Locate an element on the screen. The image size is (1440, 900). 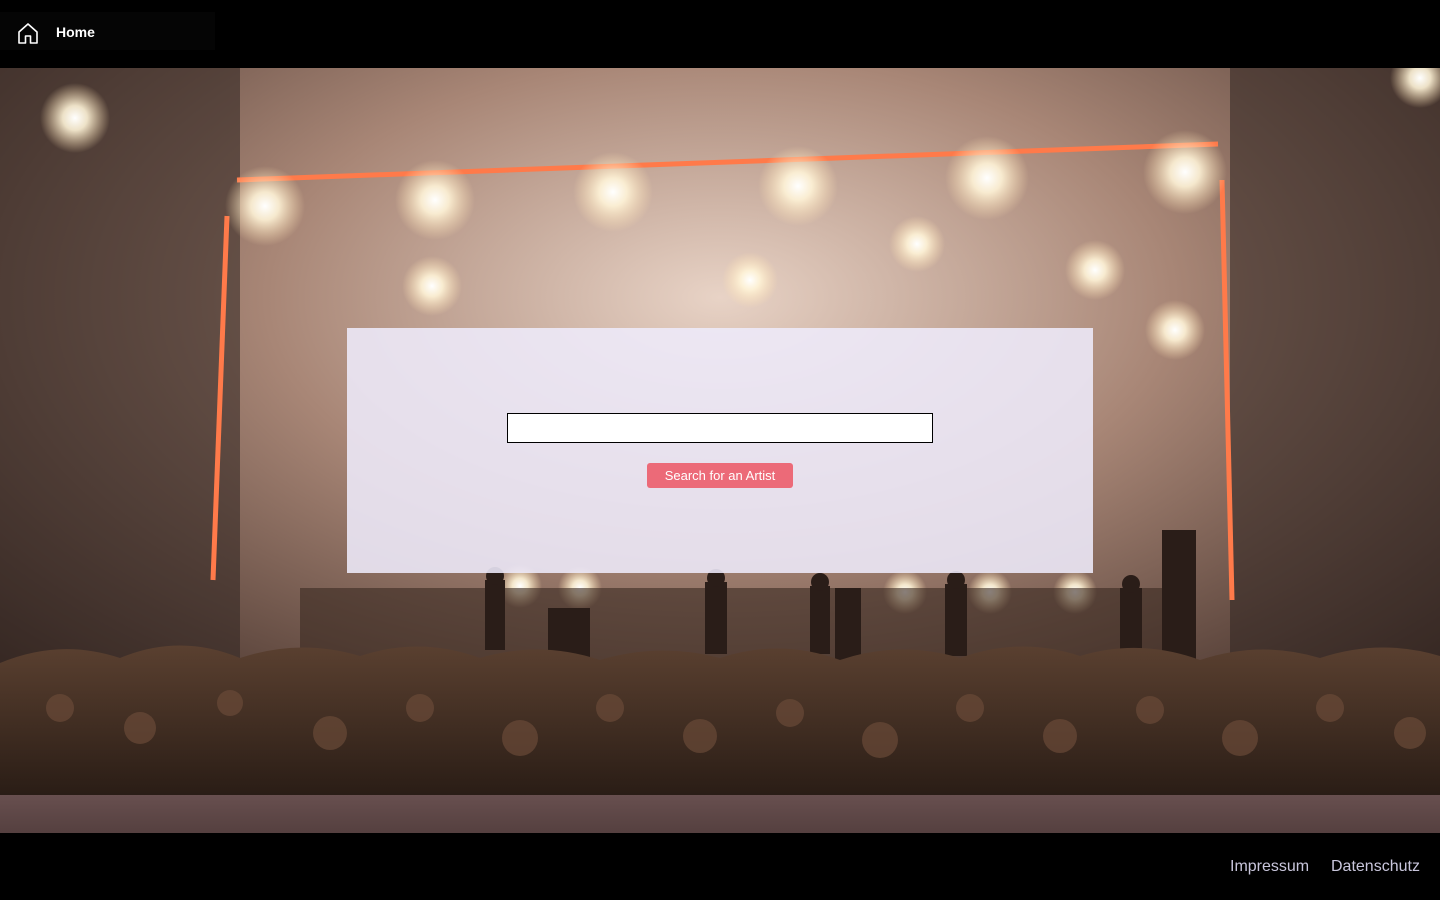
top-navigation-bar: Home is located at coordinates (720, 34).